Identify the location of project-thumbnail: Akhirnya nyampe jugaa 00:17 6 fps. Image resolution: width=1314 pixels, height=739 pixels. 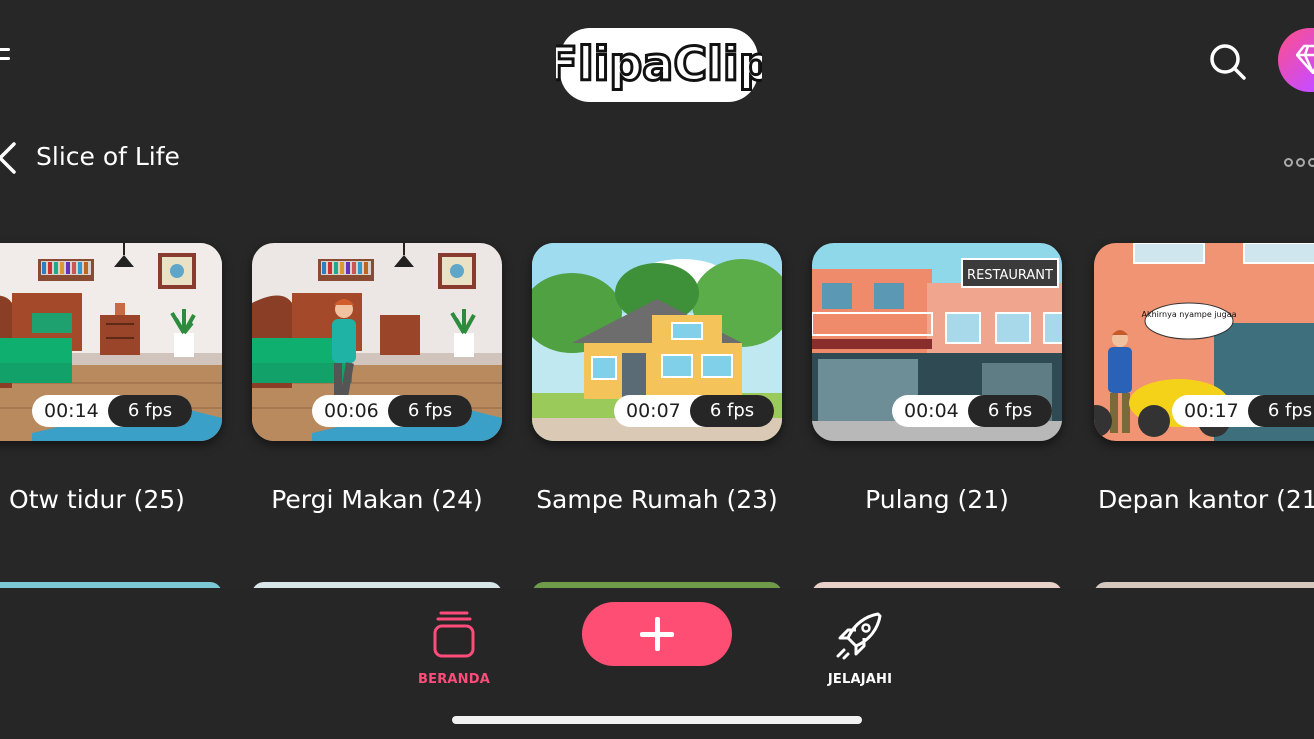
(1204, 342).